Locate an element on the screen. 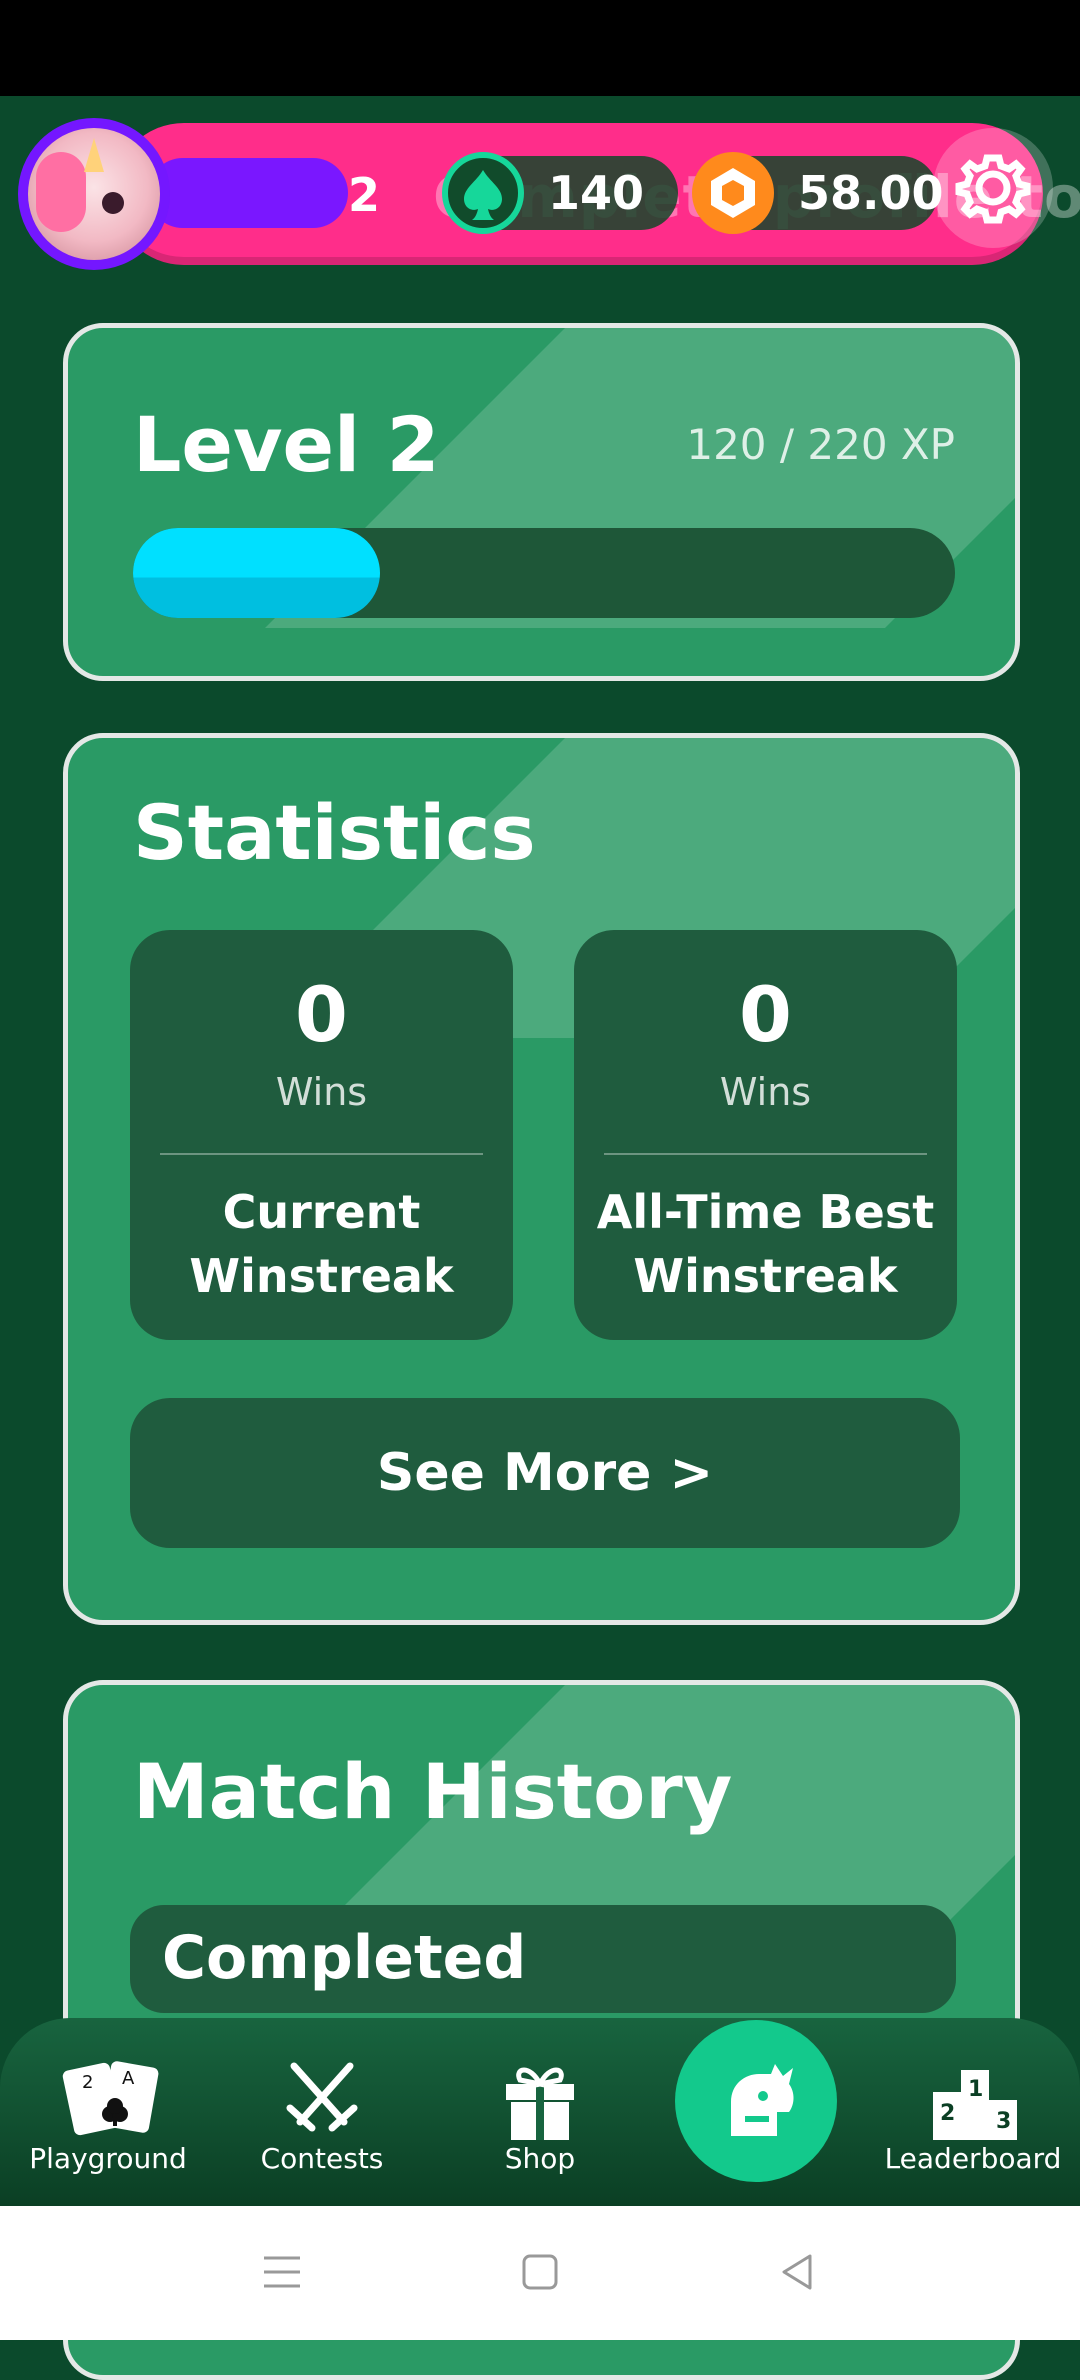 The width and height of the screenshot is (1080, 2380). gems-value: 58.00 is located at coordinates (871, 193).